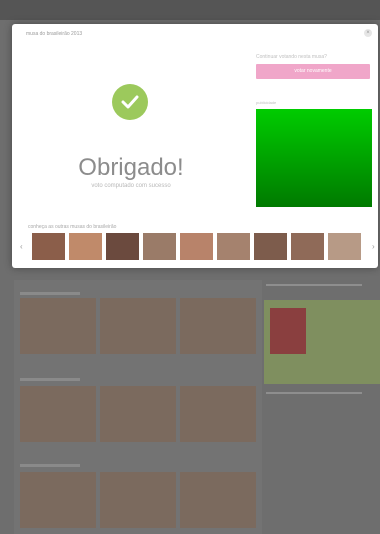 The width and height of the screenshot is (380, 534). I want to click on advertisement-banner, so click(314, 158).